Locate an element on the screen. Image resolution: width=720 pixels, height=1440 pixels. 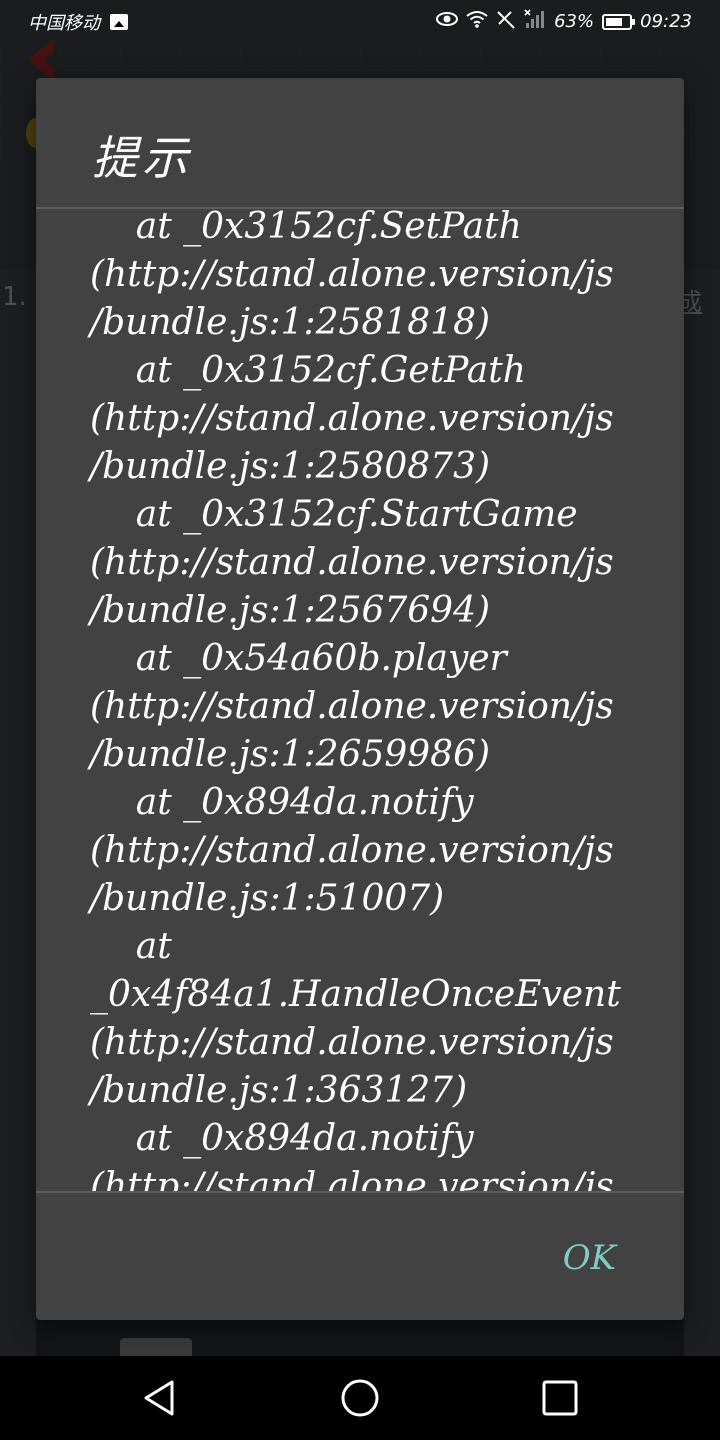
no-call-icon is located at coordinates (506, 21).